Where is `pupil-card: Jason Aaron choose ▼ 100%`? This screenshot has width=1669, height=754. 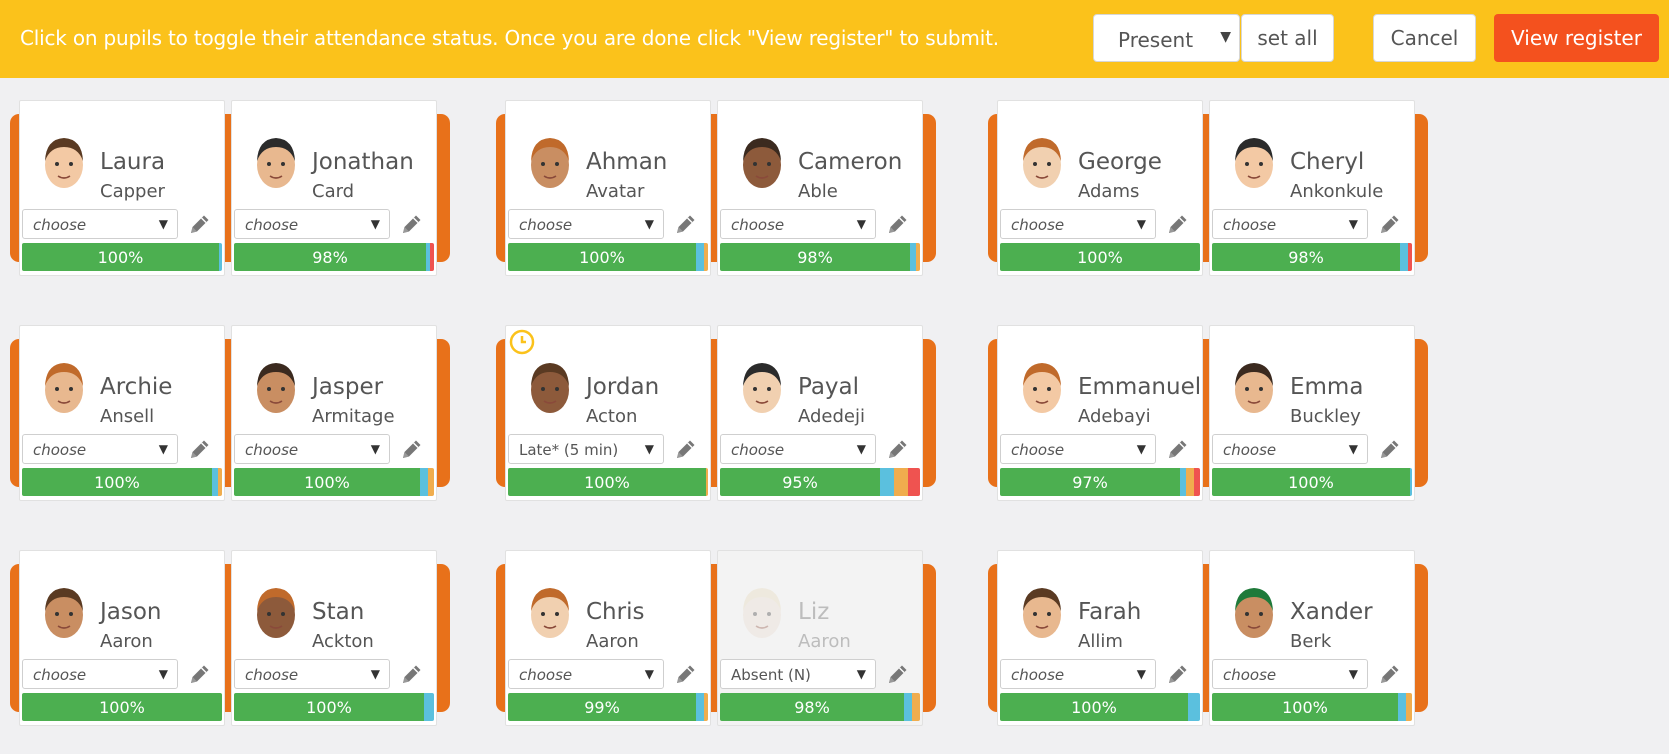
pupil-card: Jason Aaron choose ▼ 100% is located at coordinates (122, 638).